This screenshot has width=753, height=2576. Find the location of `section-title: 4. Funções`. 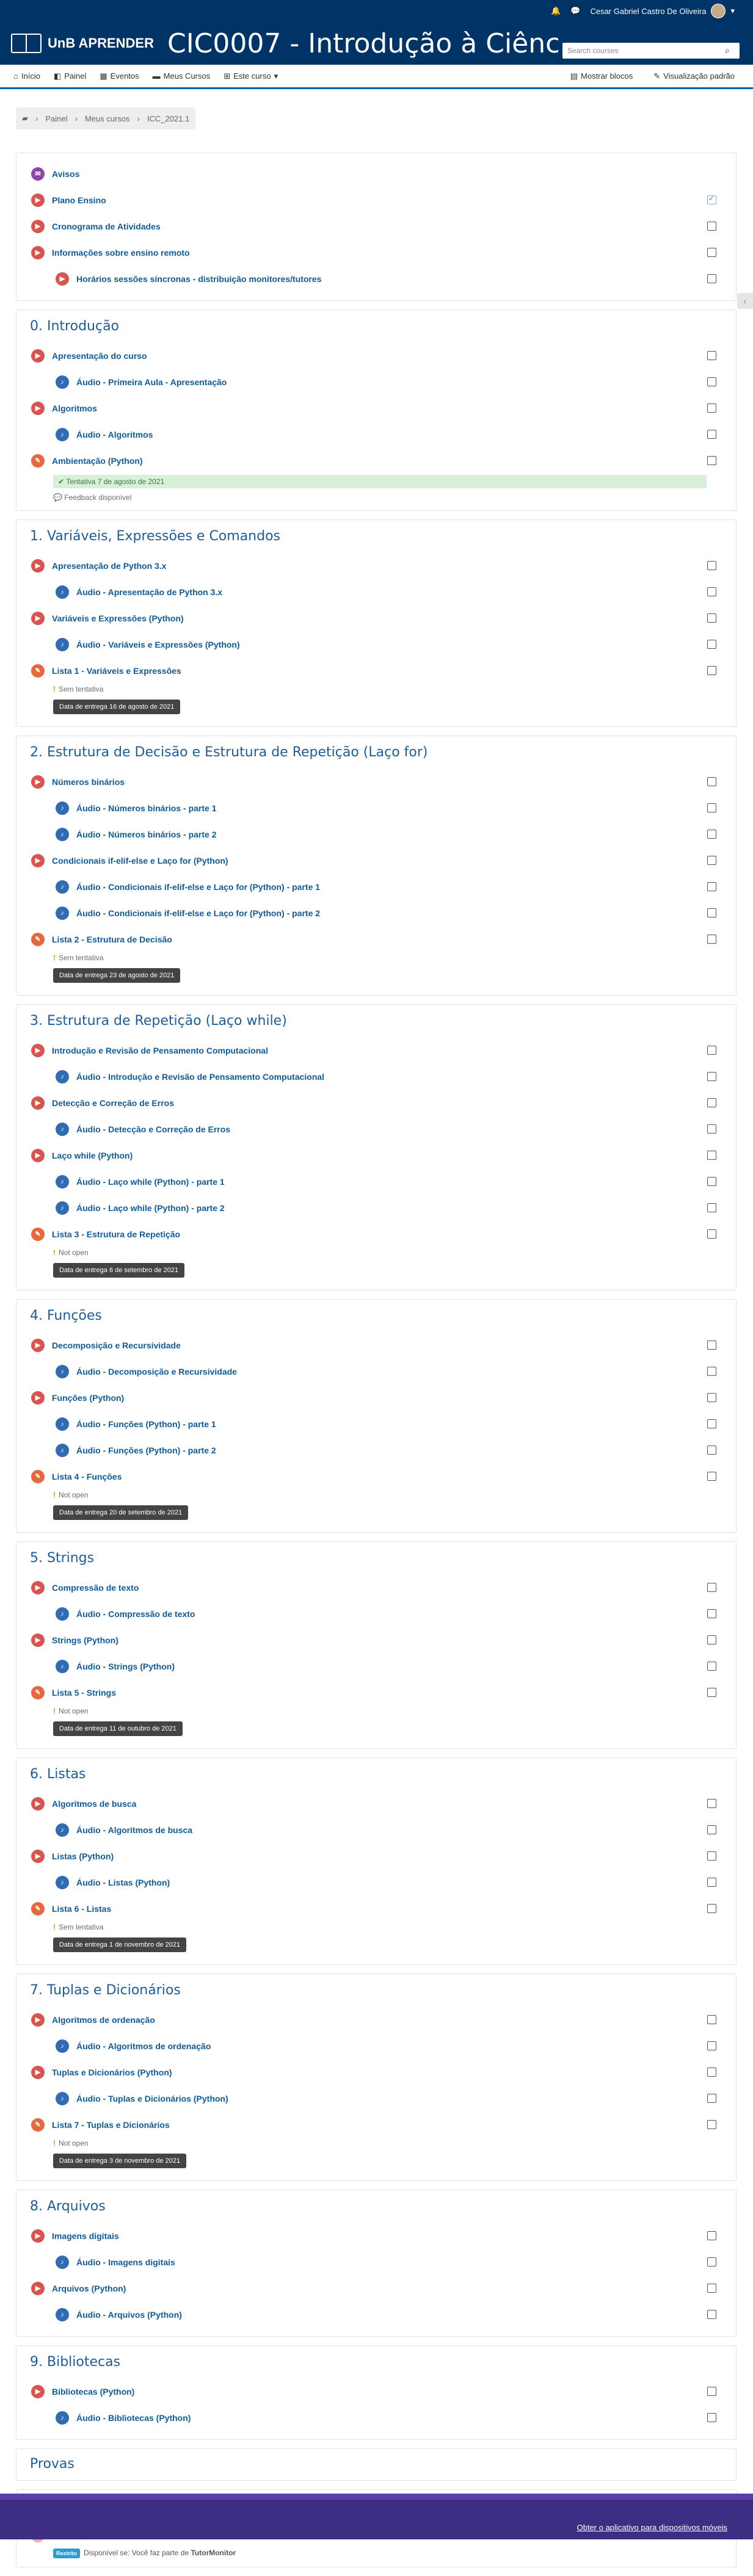

section-title: 4. Funções is located at coordinates (376, 1315).